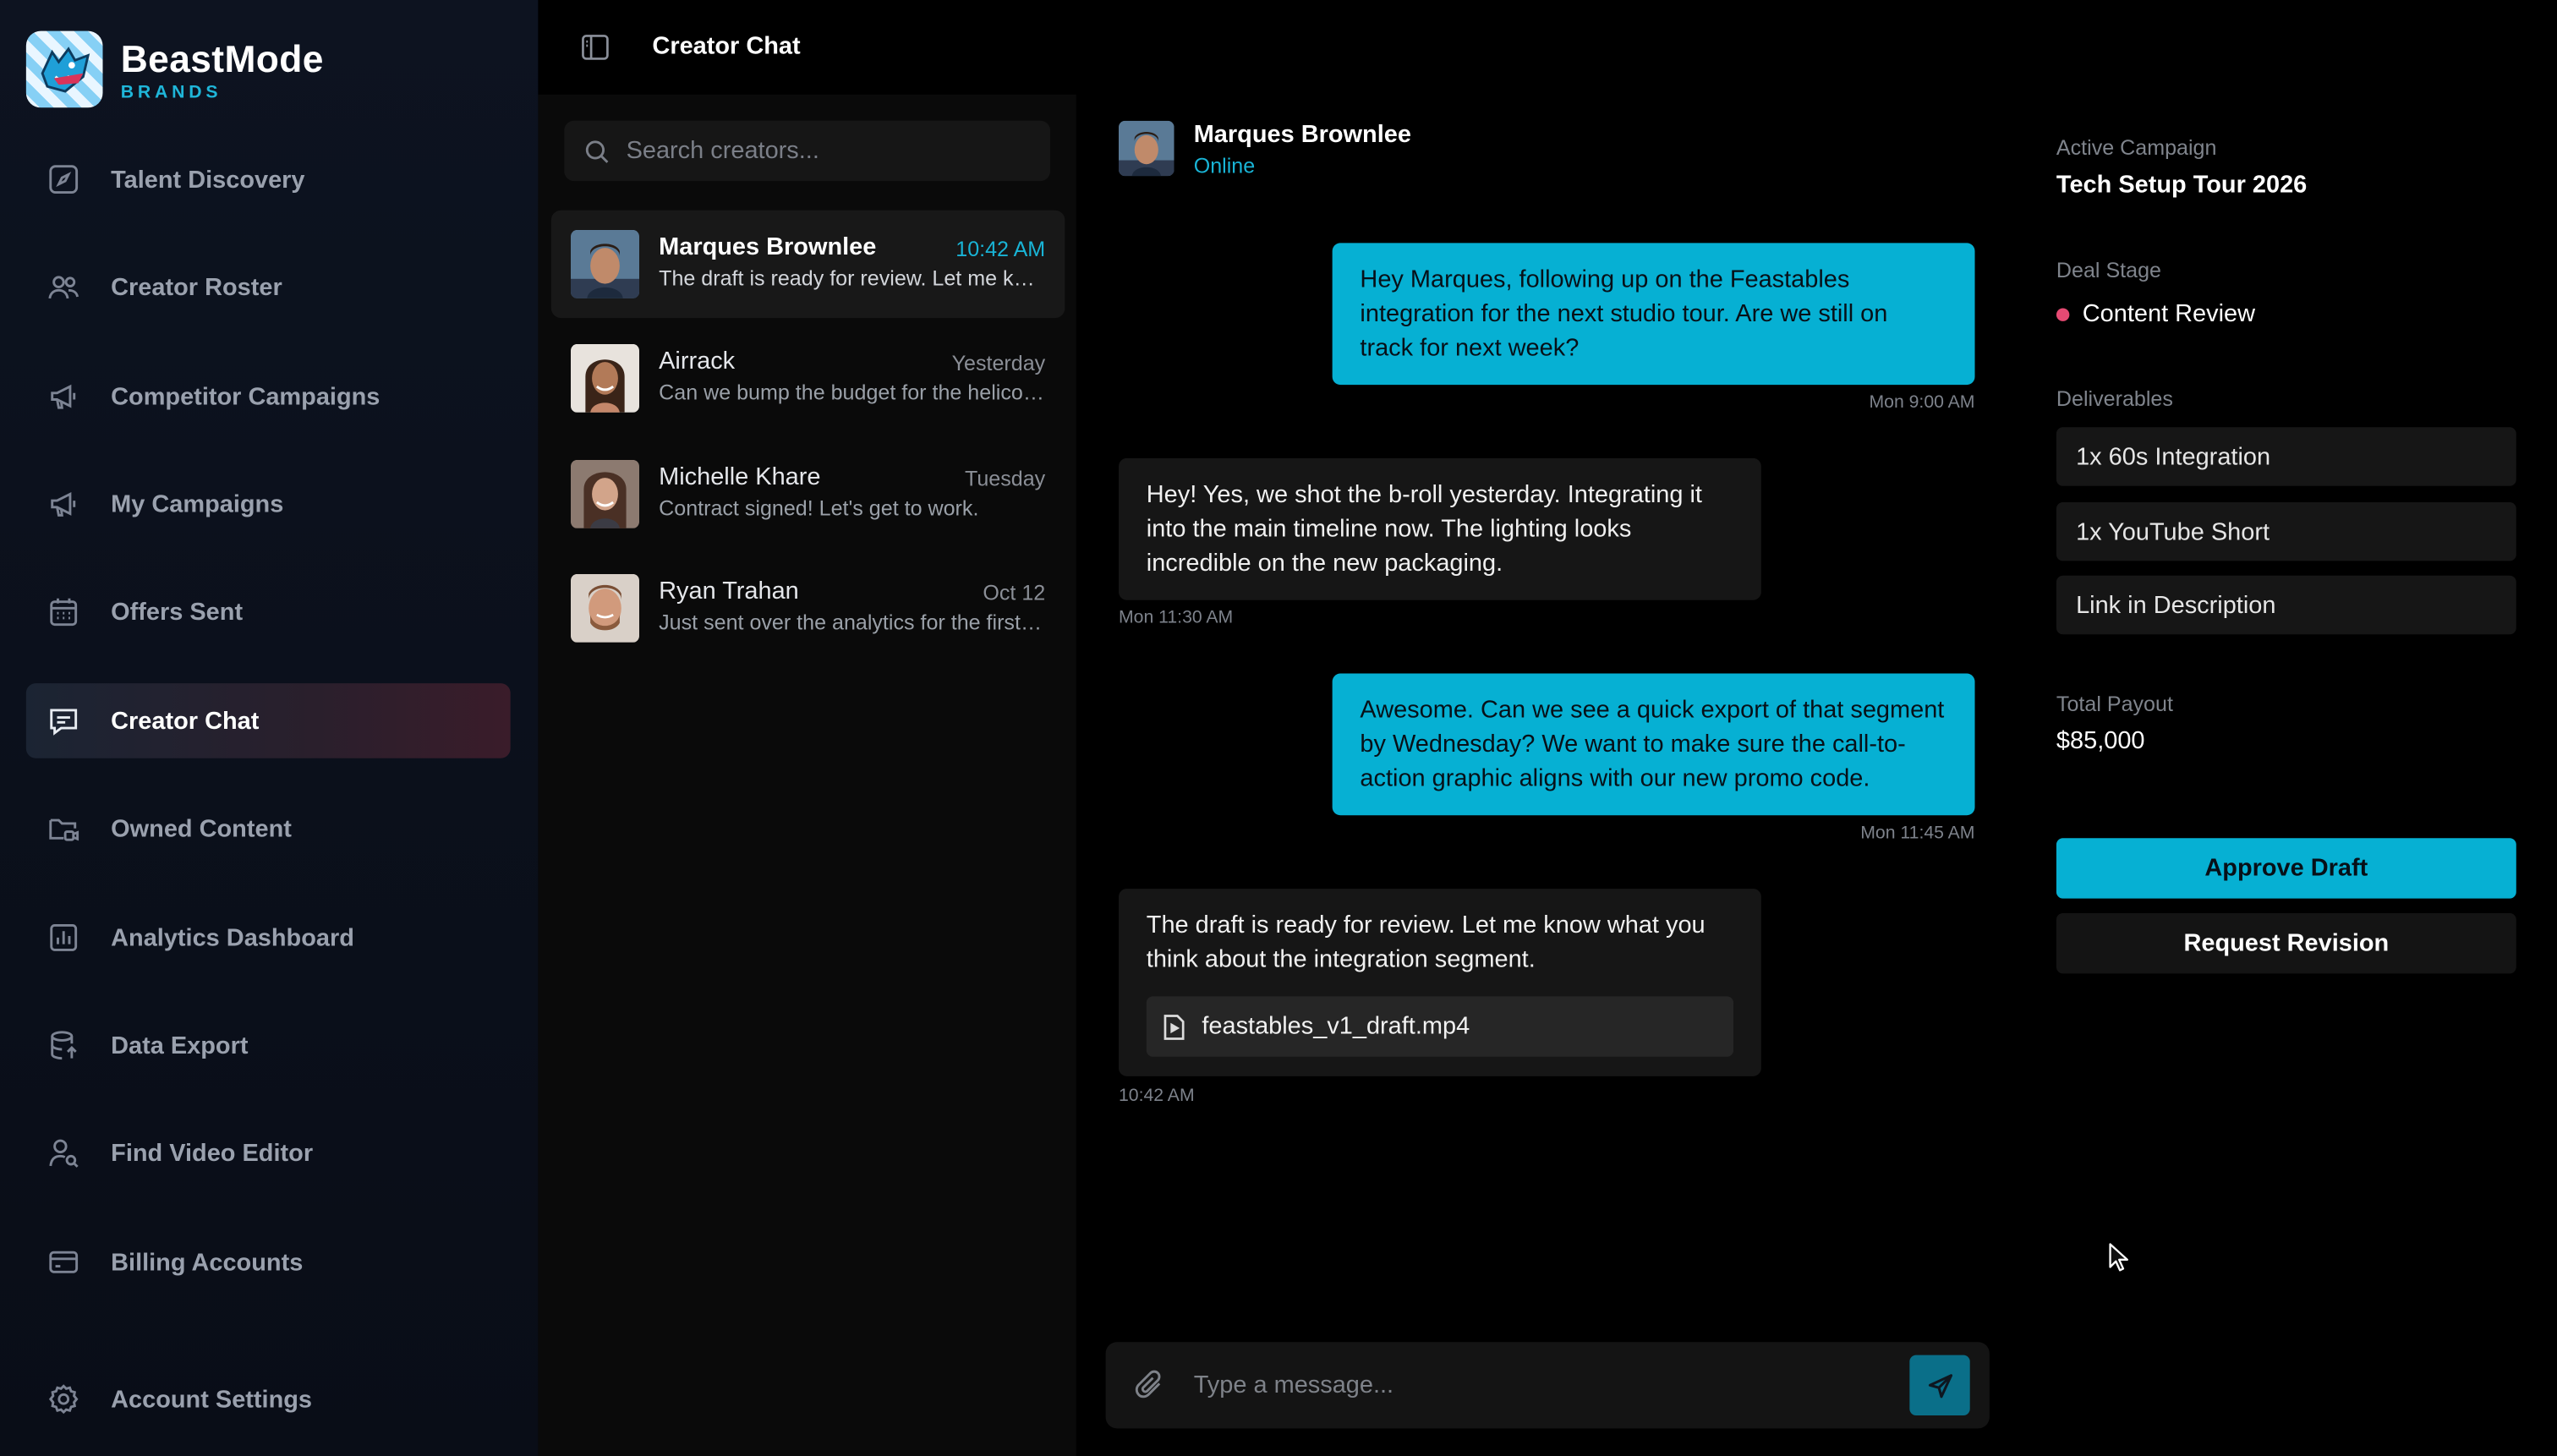  Describe the element at coordinates (740, 477) in the screenshot. I see `conversation-name: Michelle Khare` at that location.